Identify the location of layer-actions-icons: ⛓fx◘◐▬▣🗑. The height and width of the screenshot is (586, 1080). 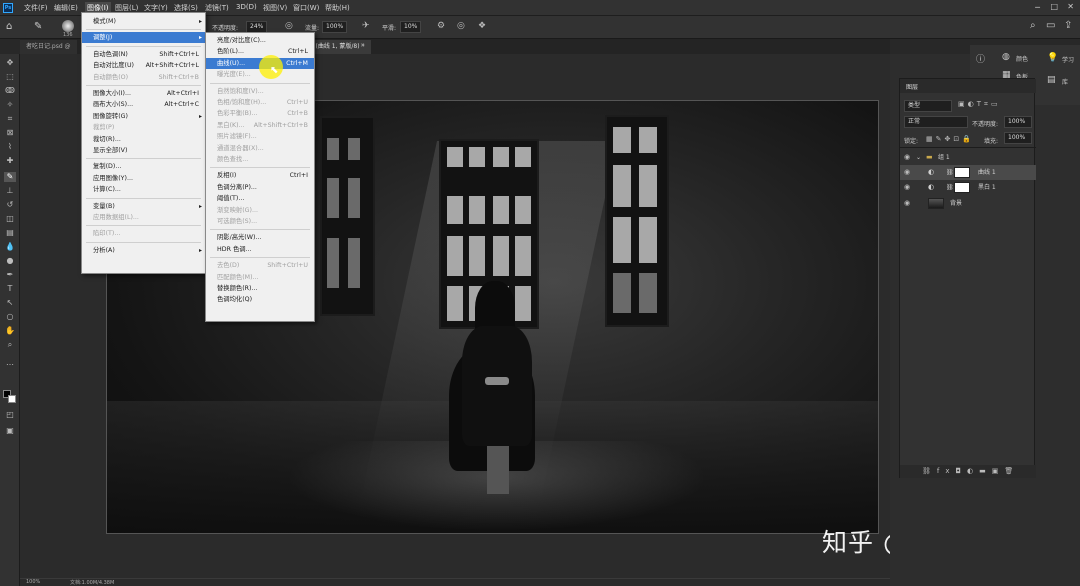
(970, 471).